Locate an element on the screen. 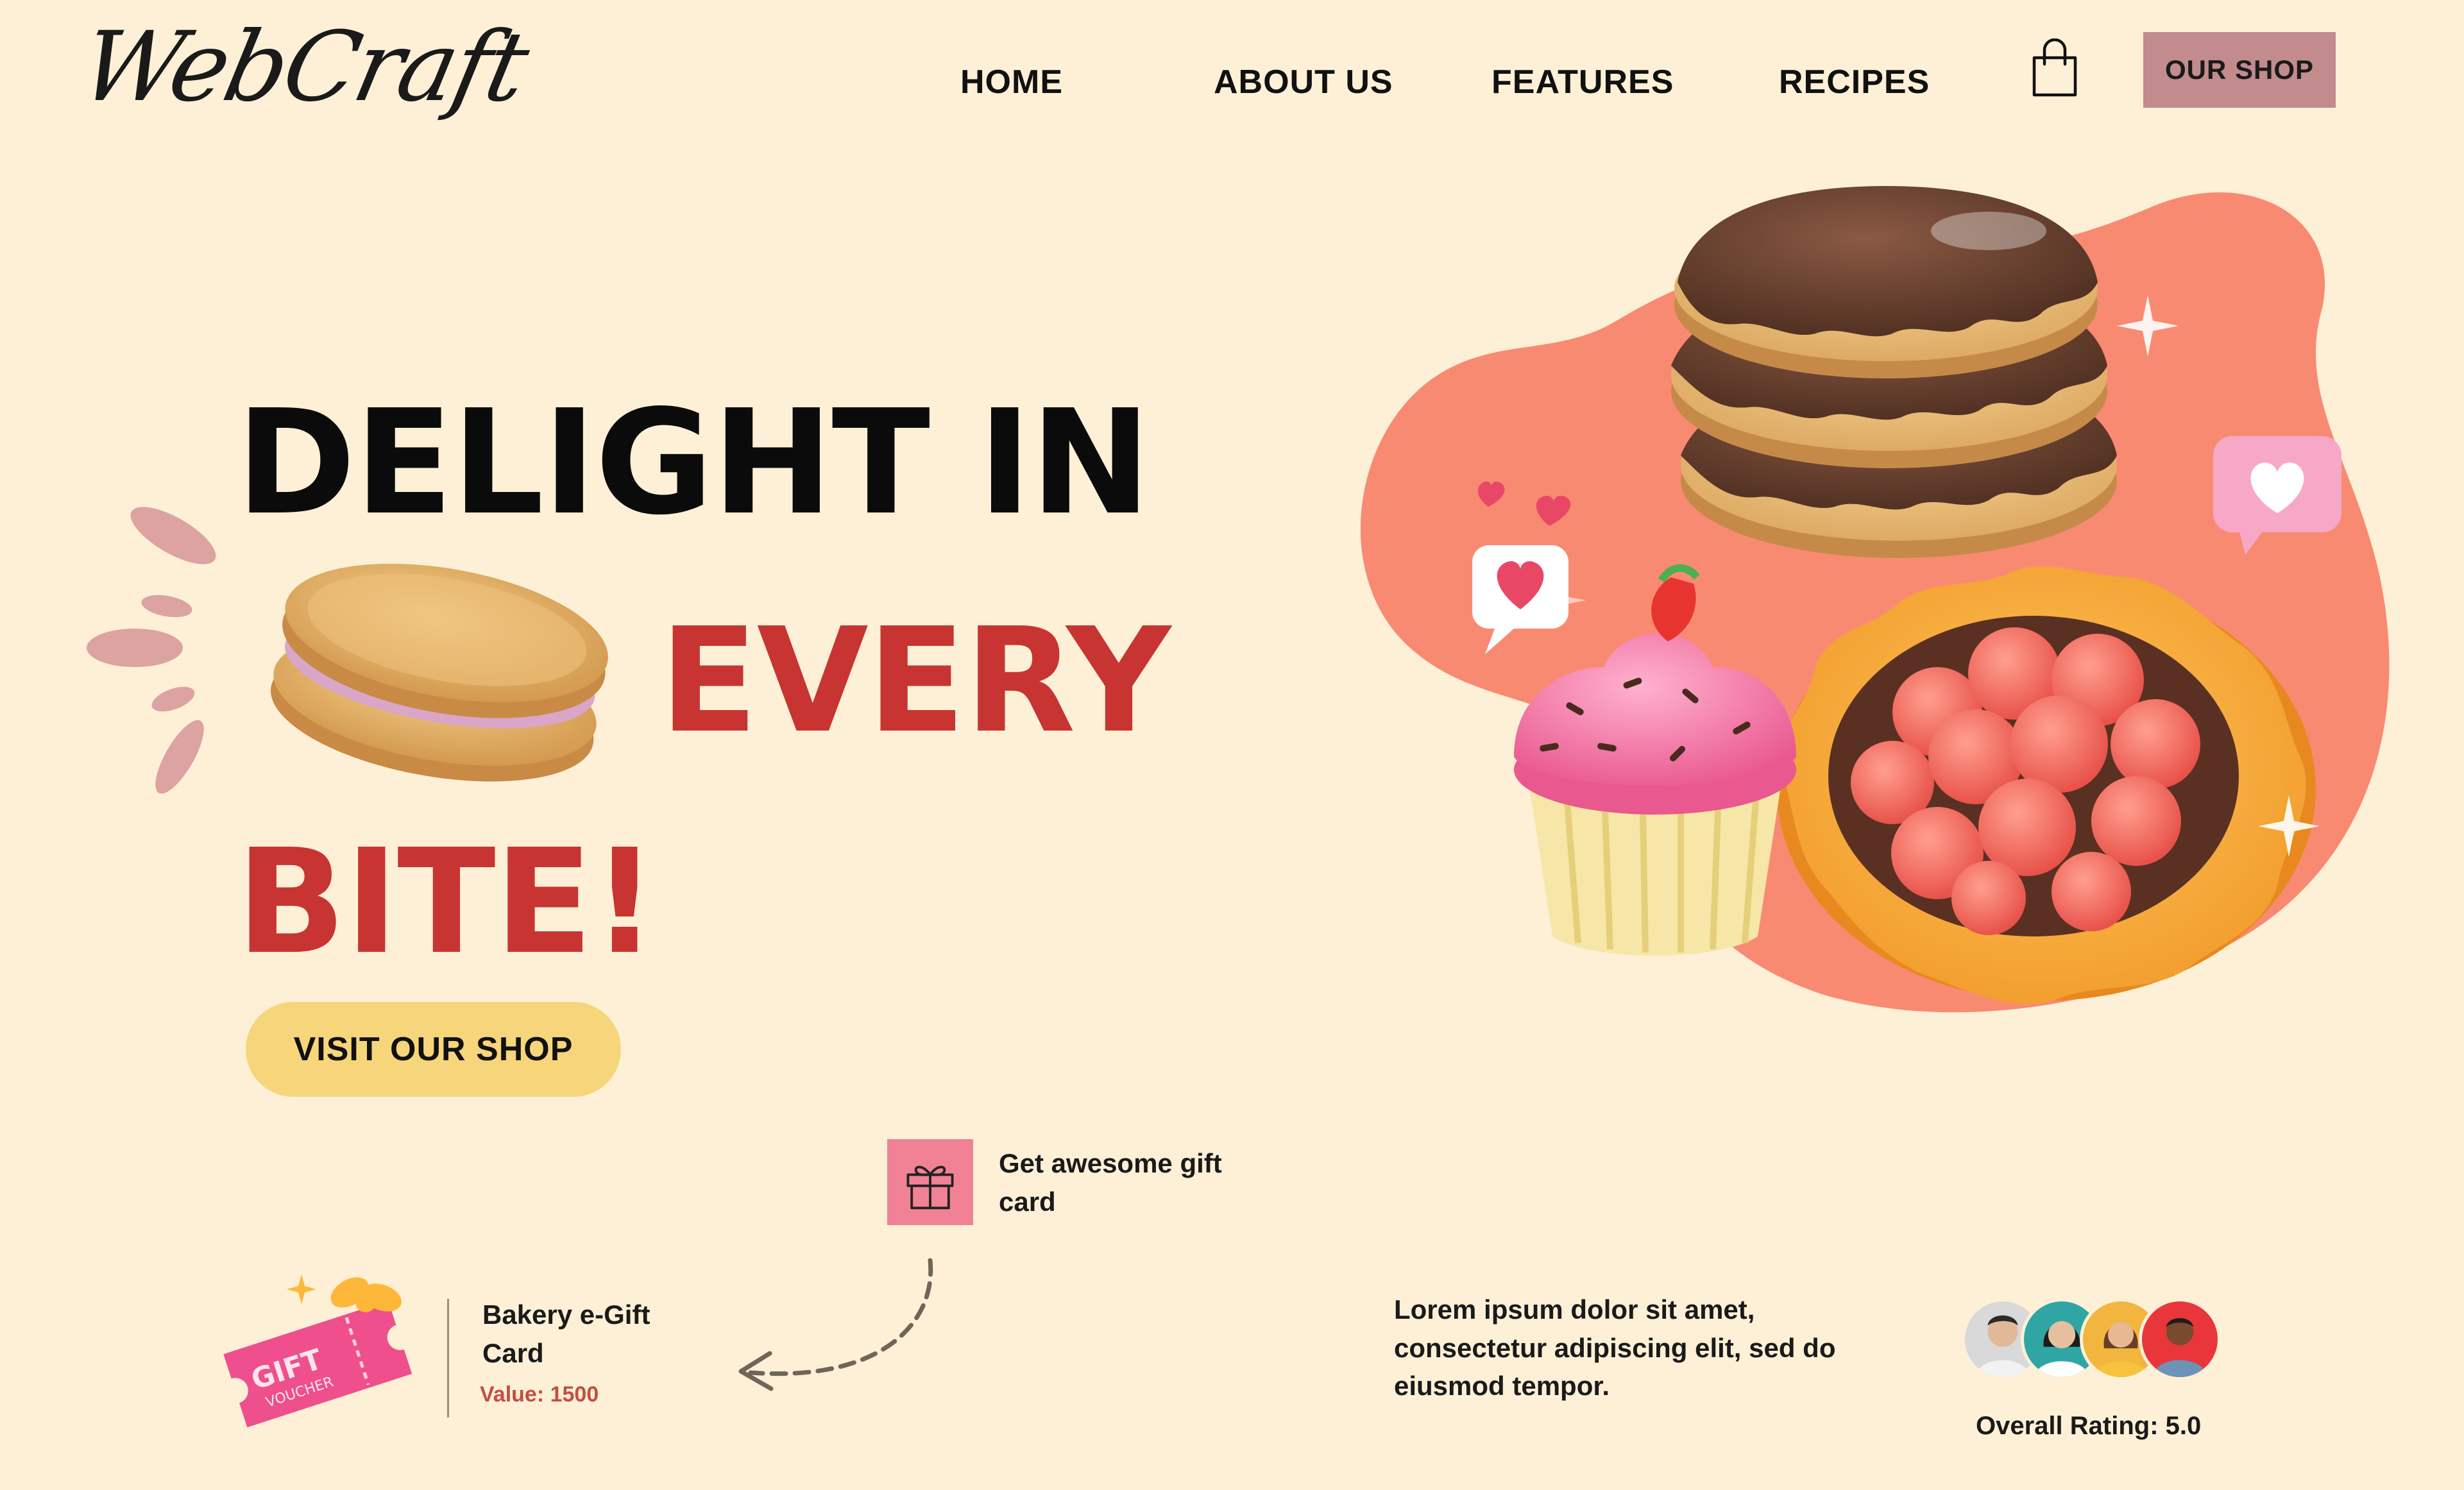 Image resolution: width=2464 pixels, height=1490 pixels. nav-about-us: ABOUT US is located at coordinates (1303, 82).